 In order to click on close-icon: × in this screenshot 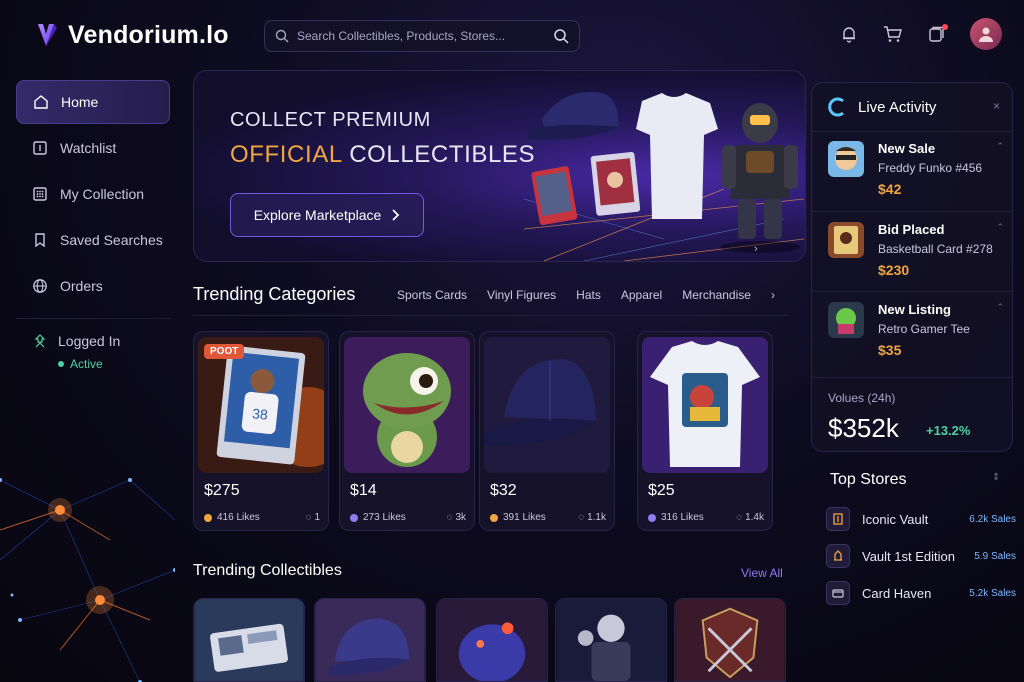, I will do `click(996, 106)`.